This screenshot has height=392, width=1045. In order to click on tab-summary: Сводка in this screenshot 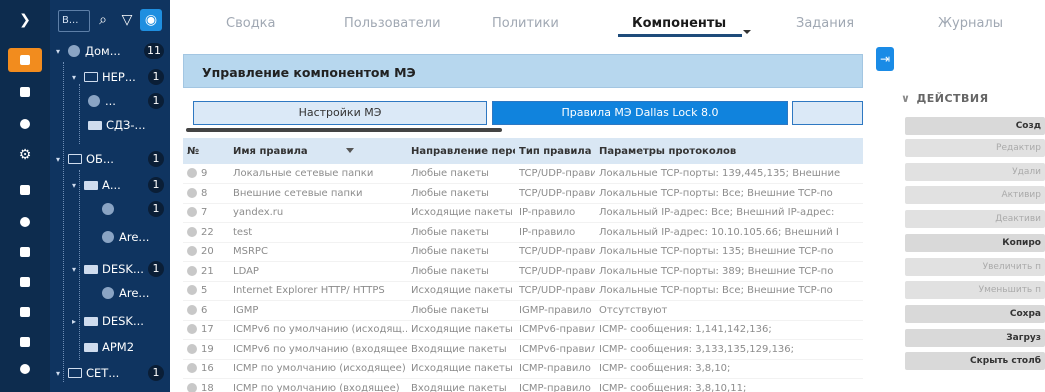, I will do `click(251, 23)`.